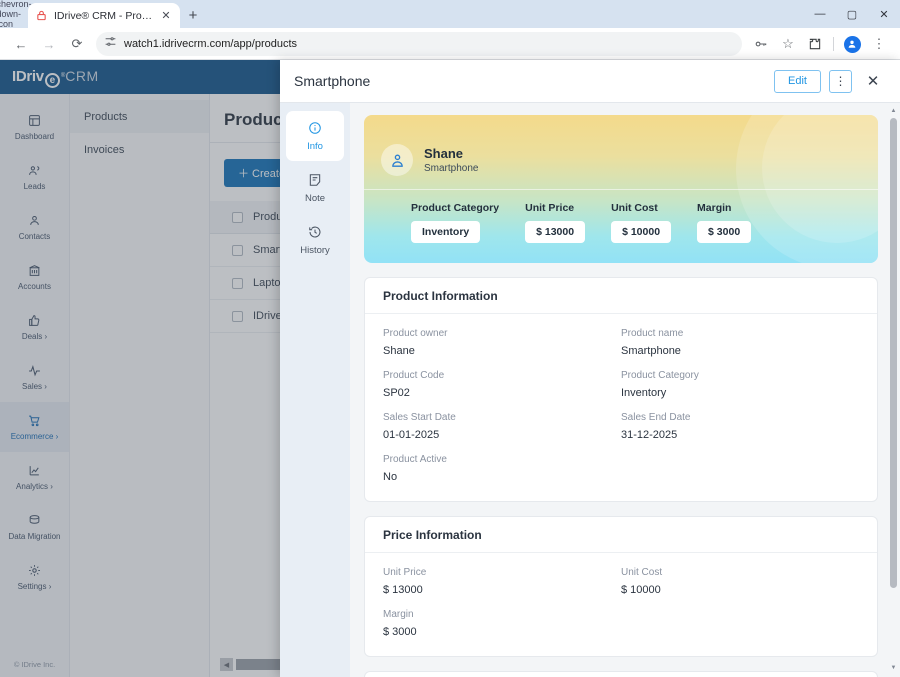  What do you see at coordinates (315, 129) in the screenshot?
I see `info-icon` at bounding box center [315, 129].